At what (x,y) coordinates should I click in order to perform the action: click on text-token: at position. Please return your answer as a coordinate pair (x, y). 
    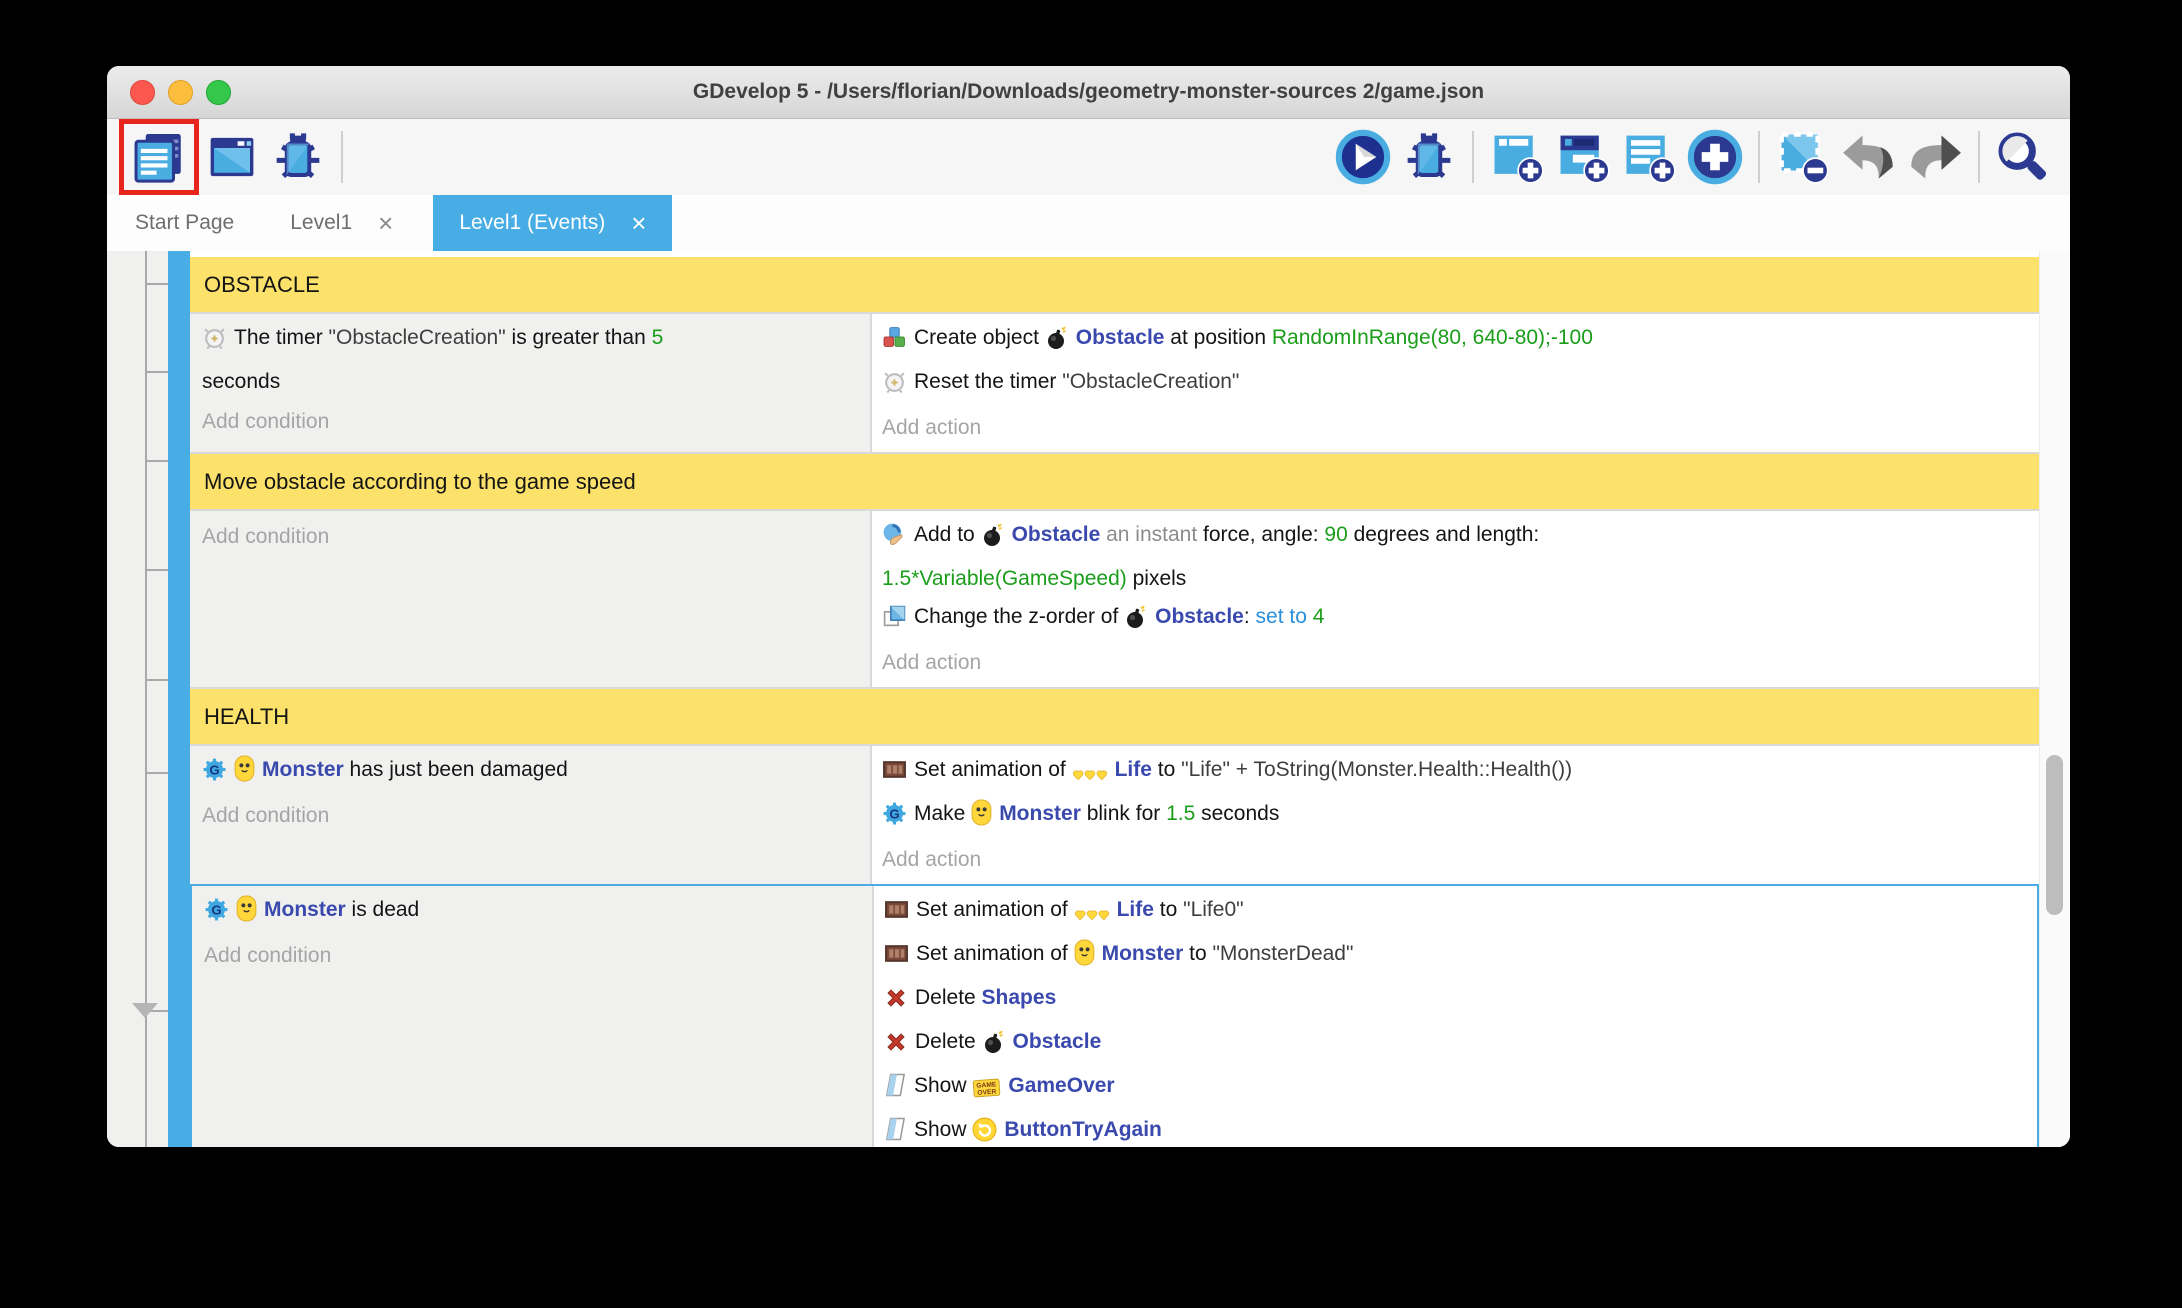
    Looking at the image, I should click on (1218, 337).